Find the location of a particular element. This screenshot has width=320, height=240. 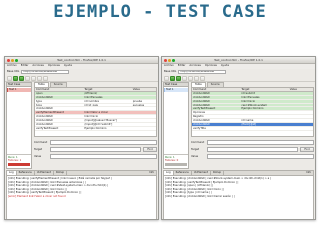

table-cell: open is located at coordinates (39, 93).